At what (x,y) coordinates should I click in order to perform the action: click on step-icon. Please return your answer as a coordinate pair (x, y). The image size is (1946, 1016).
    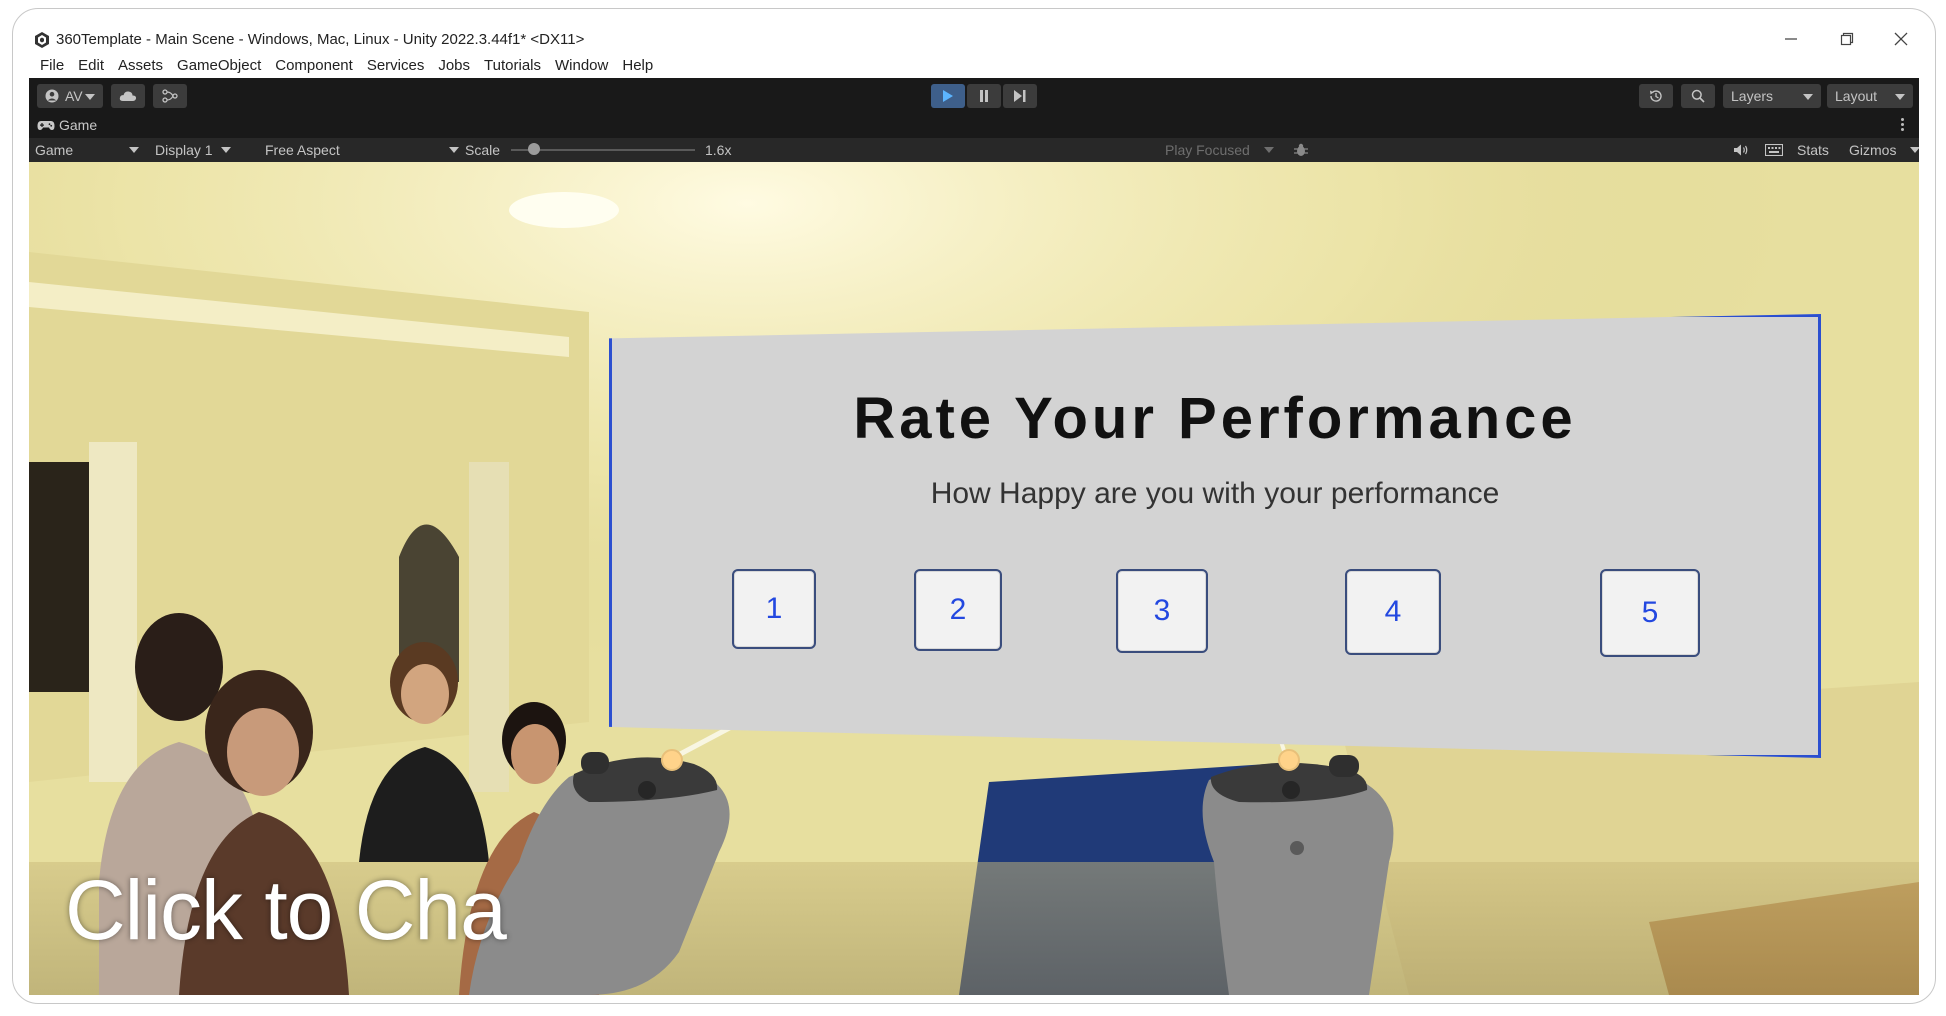
    Looking at the image, I should click on (1020, 96).